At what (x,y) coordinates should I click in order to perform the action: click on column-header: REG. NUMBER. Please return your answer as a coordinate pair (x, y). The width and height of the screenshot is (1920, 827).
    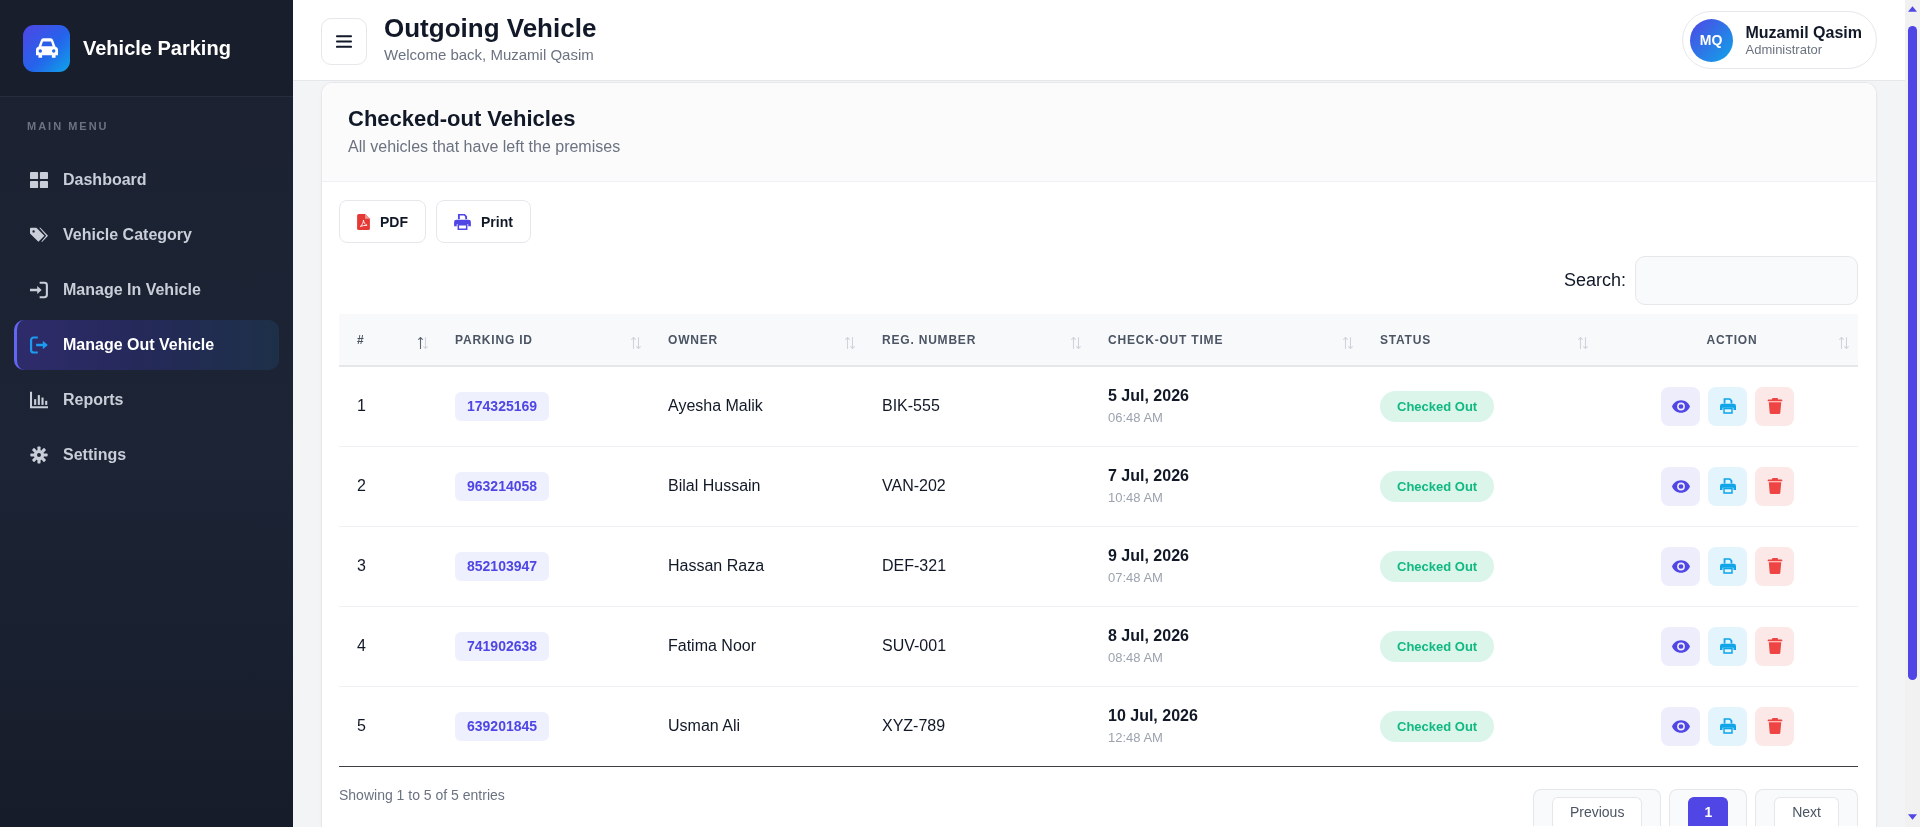
    Looking at the image, I should click on (977, 340).